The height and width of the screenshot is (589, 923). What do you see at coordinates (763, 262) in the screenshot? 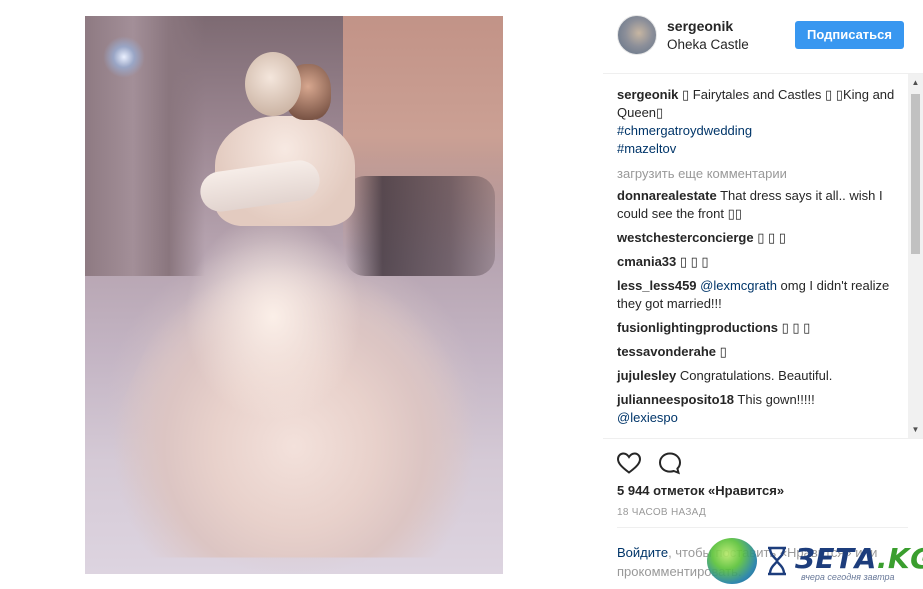
I see `comment-item: cmania33 ▯ ▯ ▯` at bounding box center [763, 262].